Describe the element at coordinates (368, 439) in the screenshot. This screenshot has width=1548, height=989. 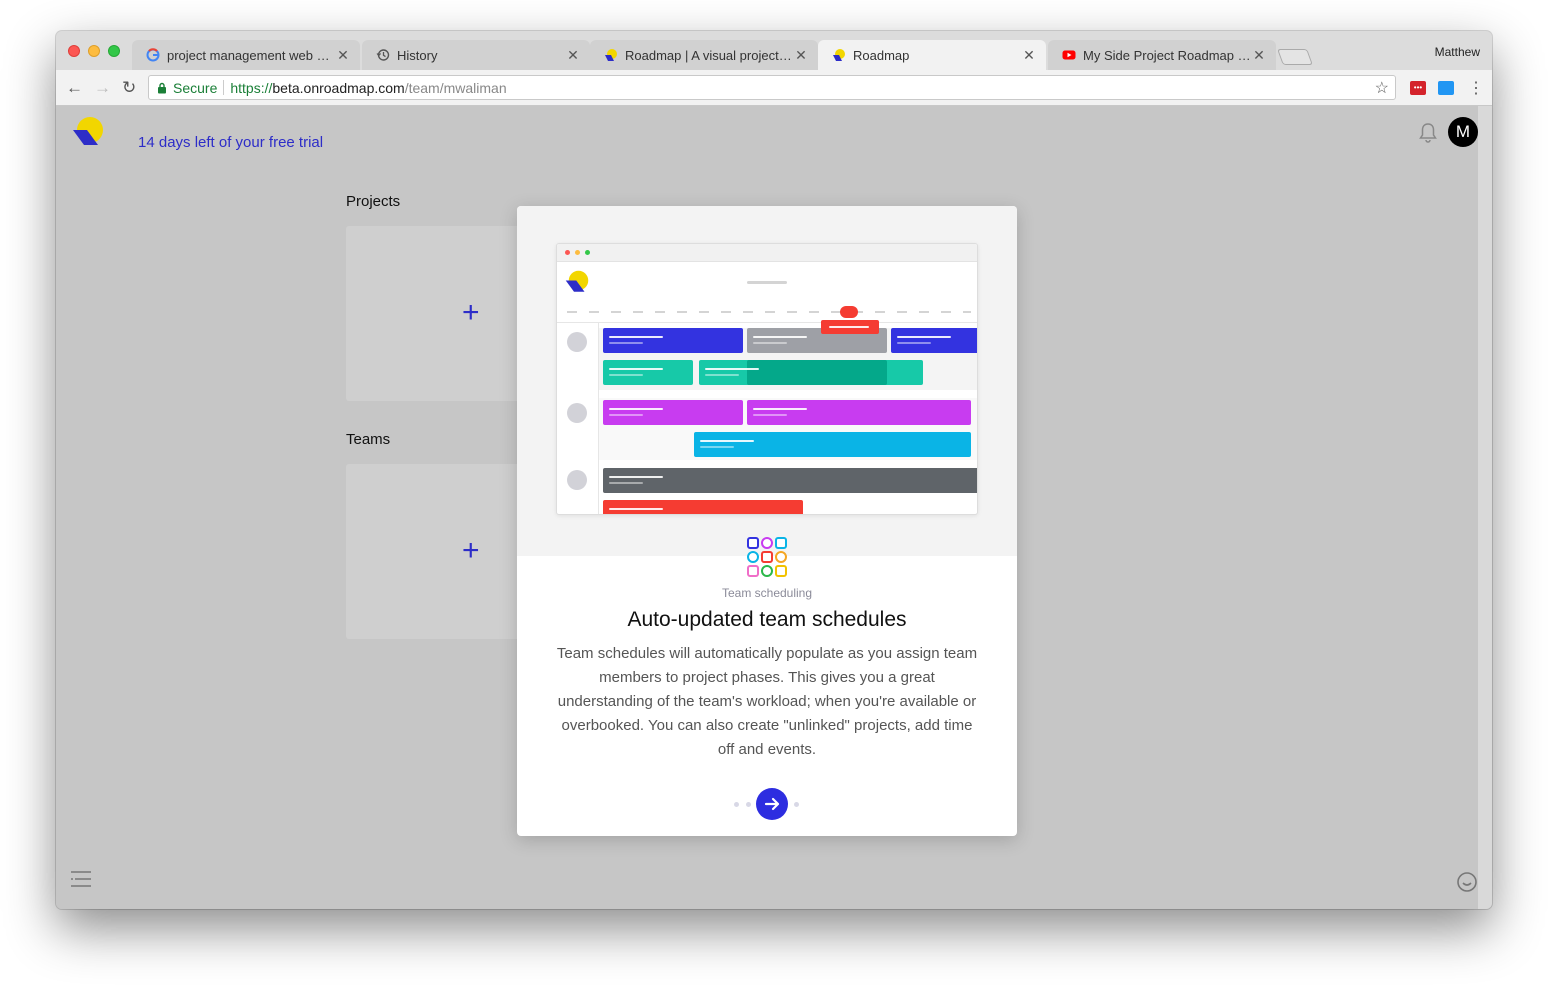
I see `teams-heading: Teams` at that location.